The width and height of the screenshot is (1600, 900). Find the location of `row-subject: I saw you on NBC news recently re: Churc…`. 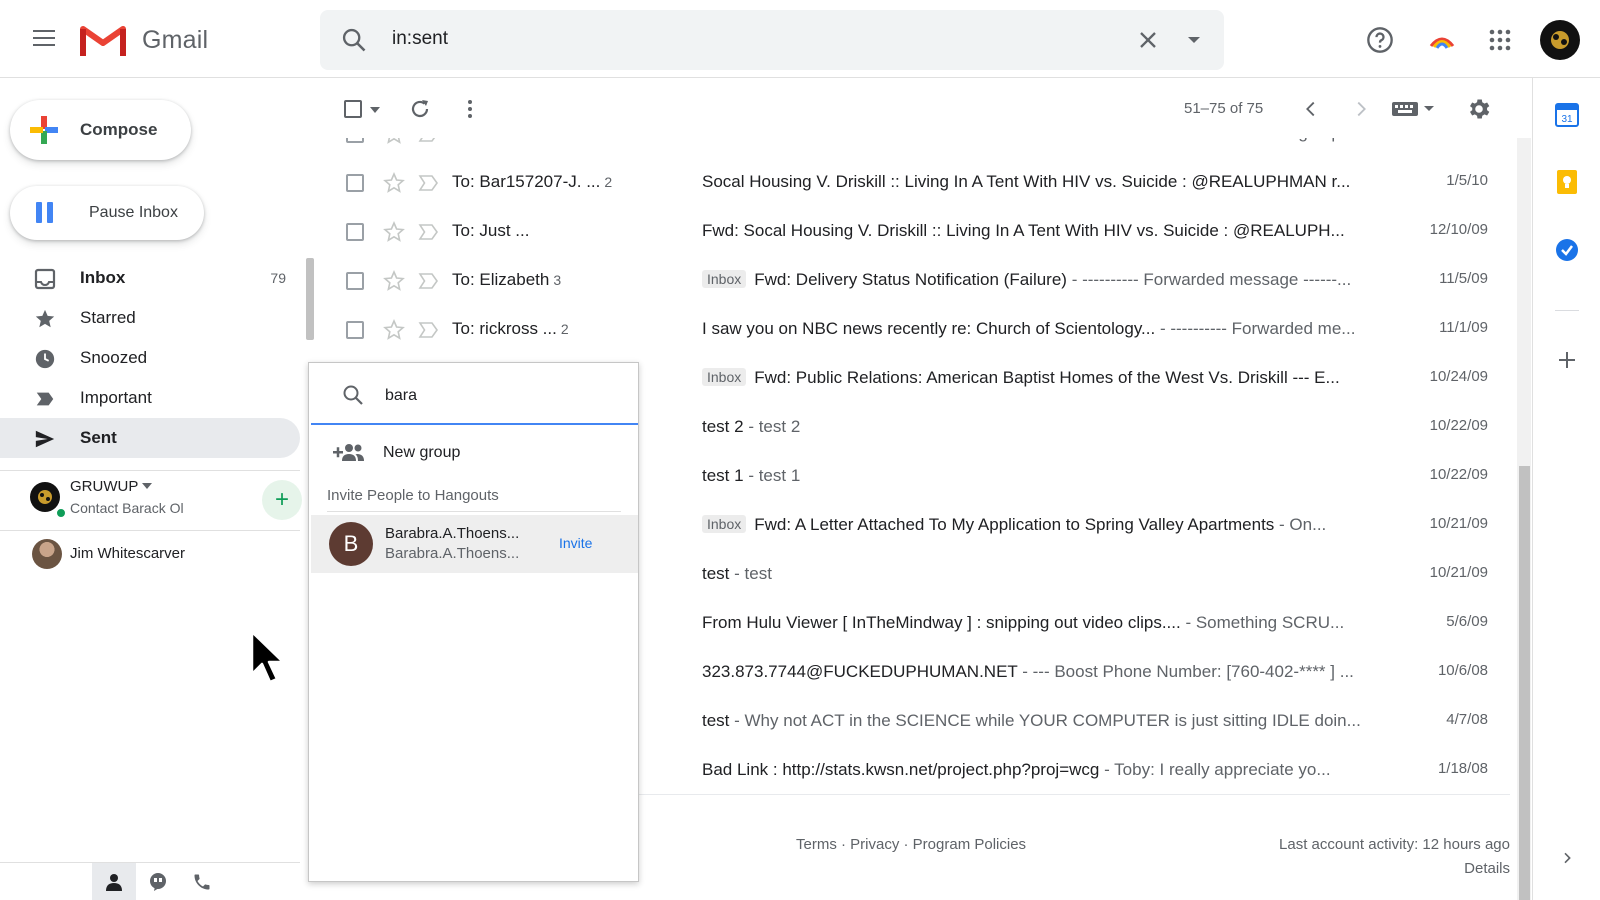

row-subject: I saw you on NBC news recently re: Churc… is located at coordinates (929, 328).